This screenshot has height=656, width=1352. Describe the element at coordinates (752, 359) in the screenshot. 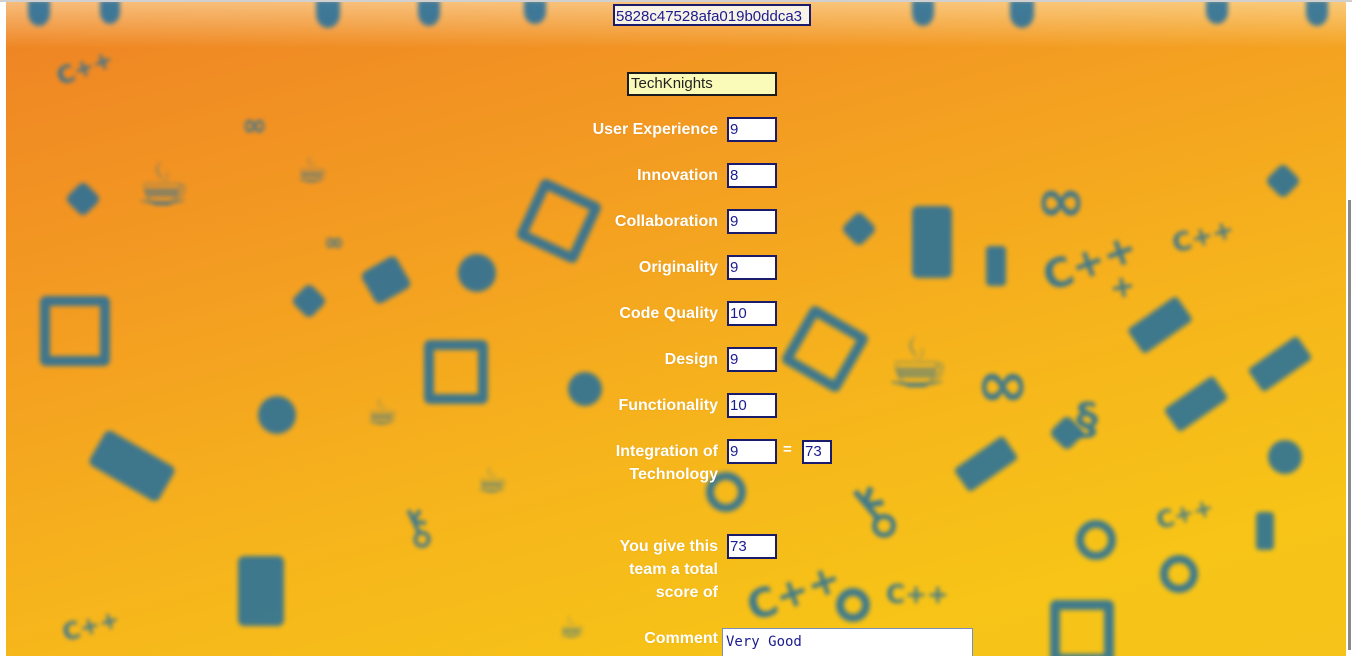

I see `design-input: 9` at that location.